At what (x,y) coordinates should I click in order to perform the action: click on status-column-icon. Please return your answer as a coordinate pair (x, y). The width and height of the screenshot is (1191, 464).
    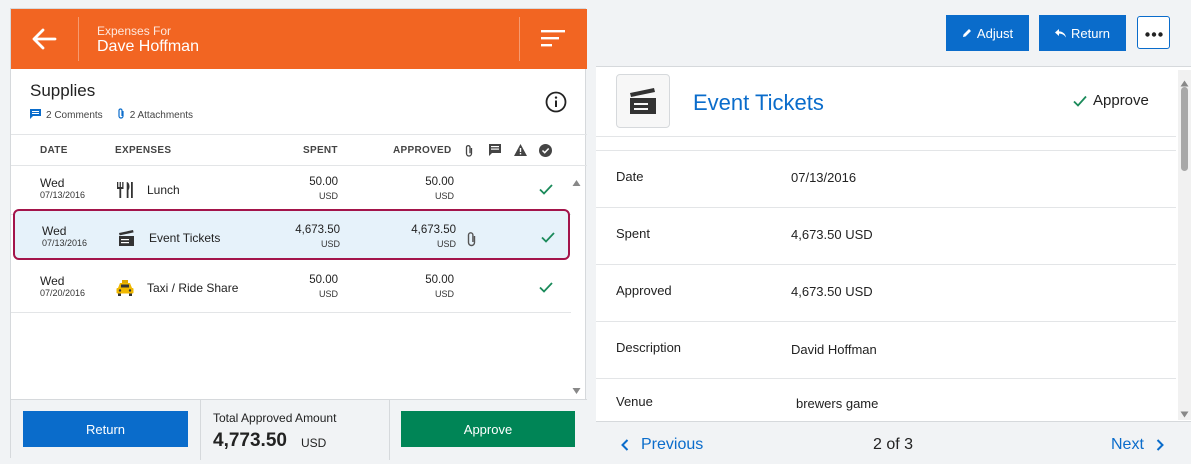
    Looking at the image, I should click on (545, 152).